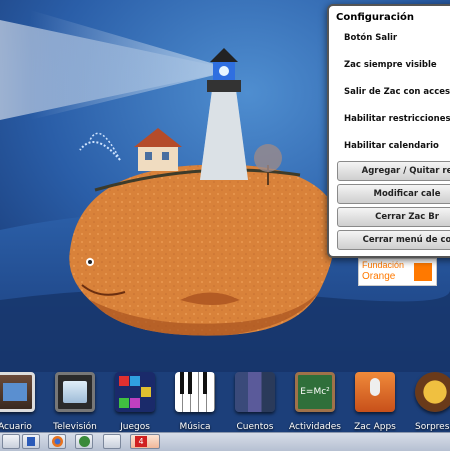 The image size is (450, 451). What do you see at coordinates (393, 240) in the screenshot?
I see `close-config-menu-button: Cerrar menú de co` at bounding box center [393, 240].